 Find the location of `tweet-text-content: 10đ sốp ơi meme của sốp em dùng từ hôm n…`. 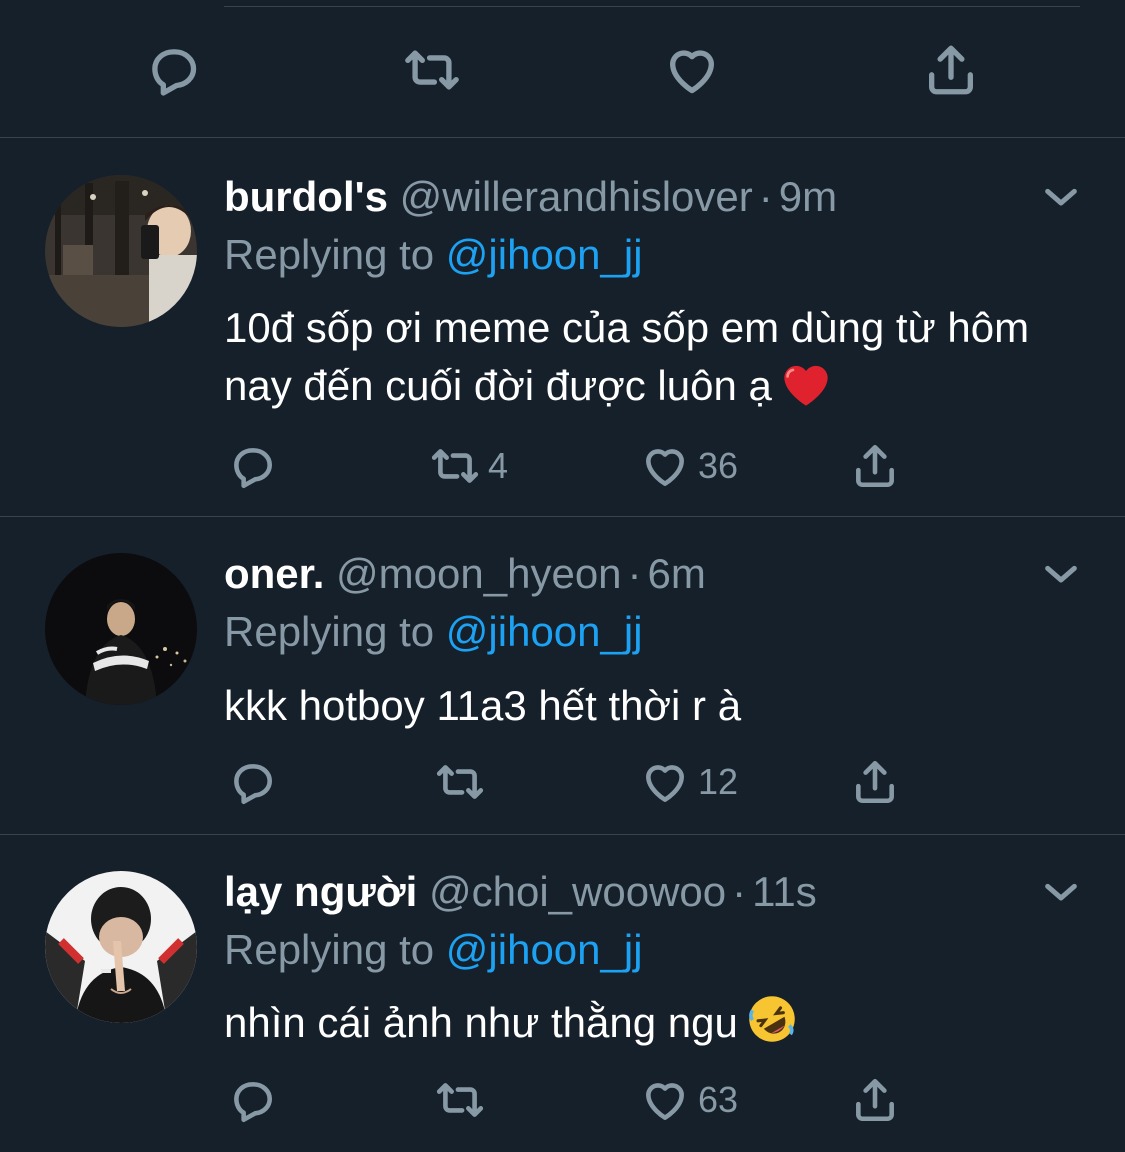

tweet-text-content: 10đ sốp ơi meme của sốp em dùng từ hôm n… is located at coordinates (627, 356).